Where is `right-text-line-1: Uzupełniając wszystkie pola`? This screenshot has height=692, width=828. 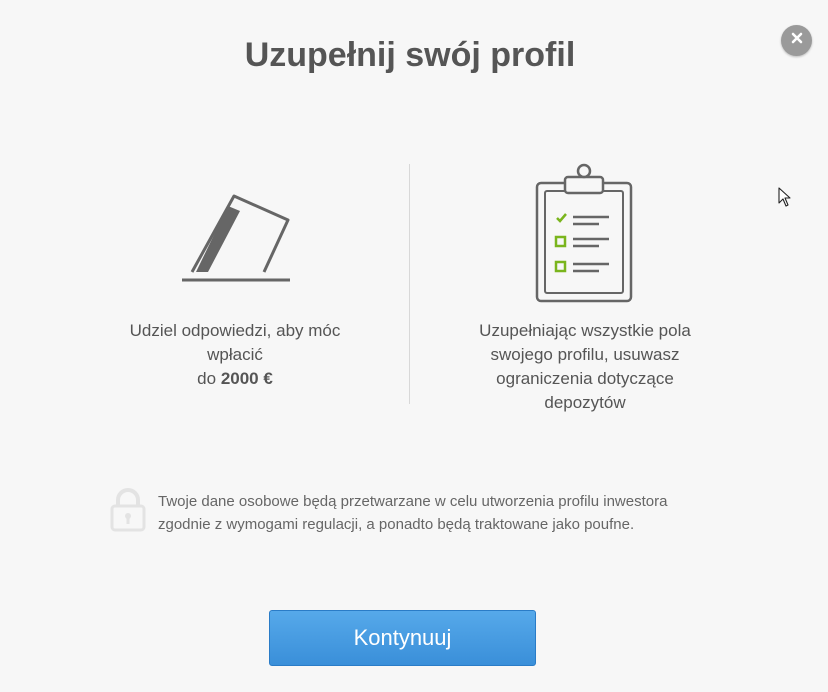 right-text-line-1: Uzupełniając wszystkie pola is located at coordinates (585, 330).